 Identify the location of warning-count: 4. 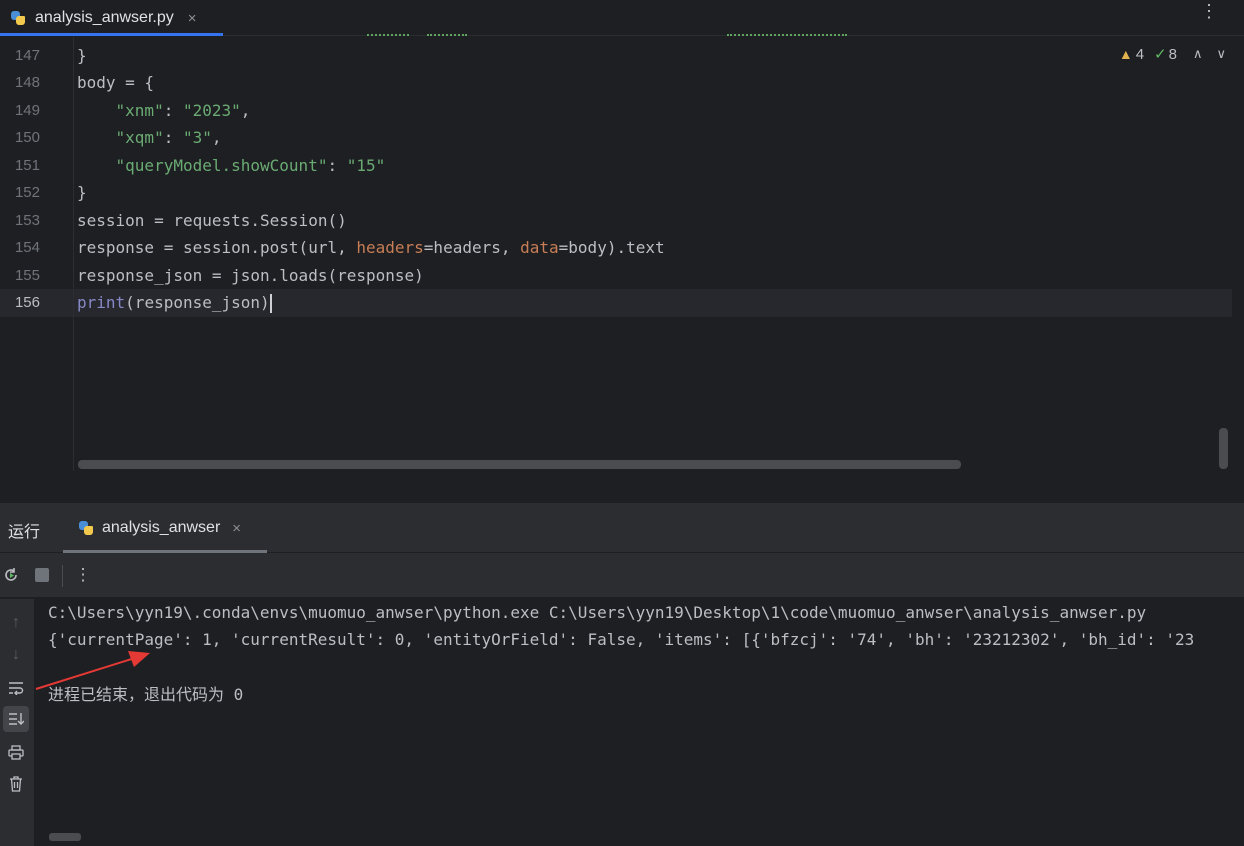
(1140, 54).